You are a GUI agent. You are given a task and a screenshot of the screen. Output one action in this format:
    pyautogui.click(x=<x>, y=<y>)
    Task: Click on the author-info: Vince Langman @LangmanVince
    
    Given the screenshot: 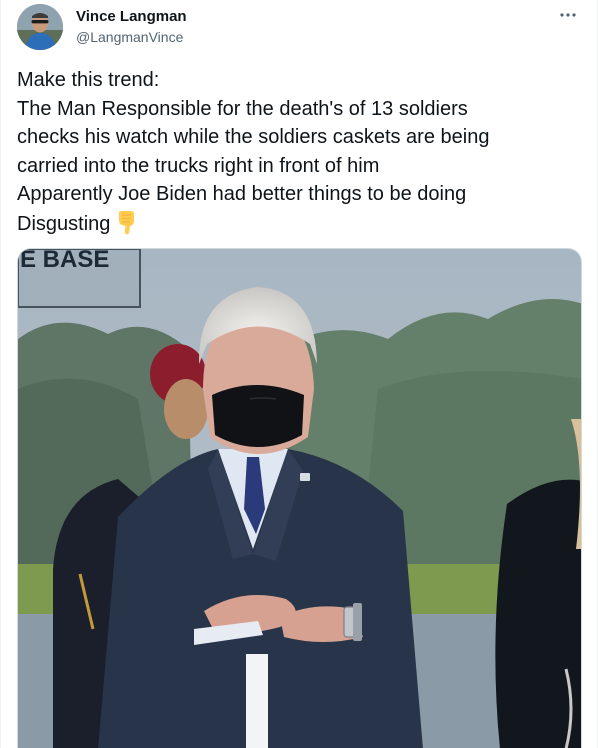 What is the action you would take?
    pyautogui.click(x=131, y=27)
    